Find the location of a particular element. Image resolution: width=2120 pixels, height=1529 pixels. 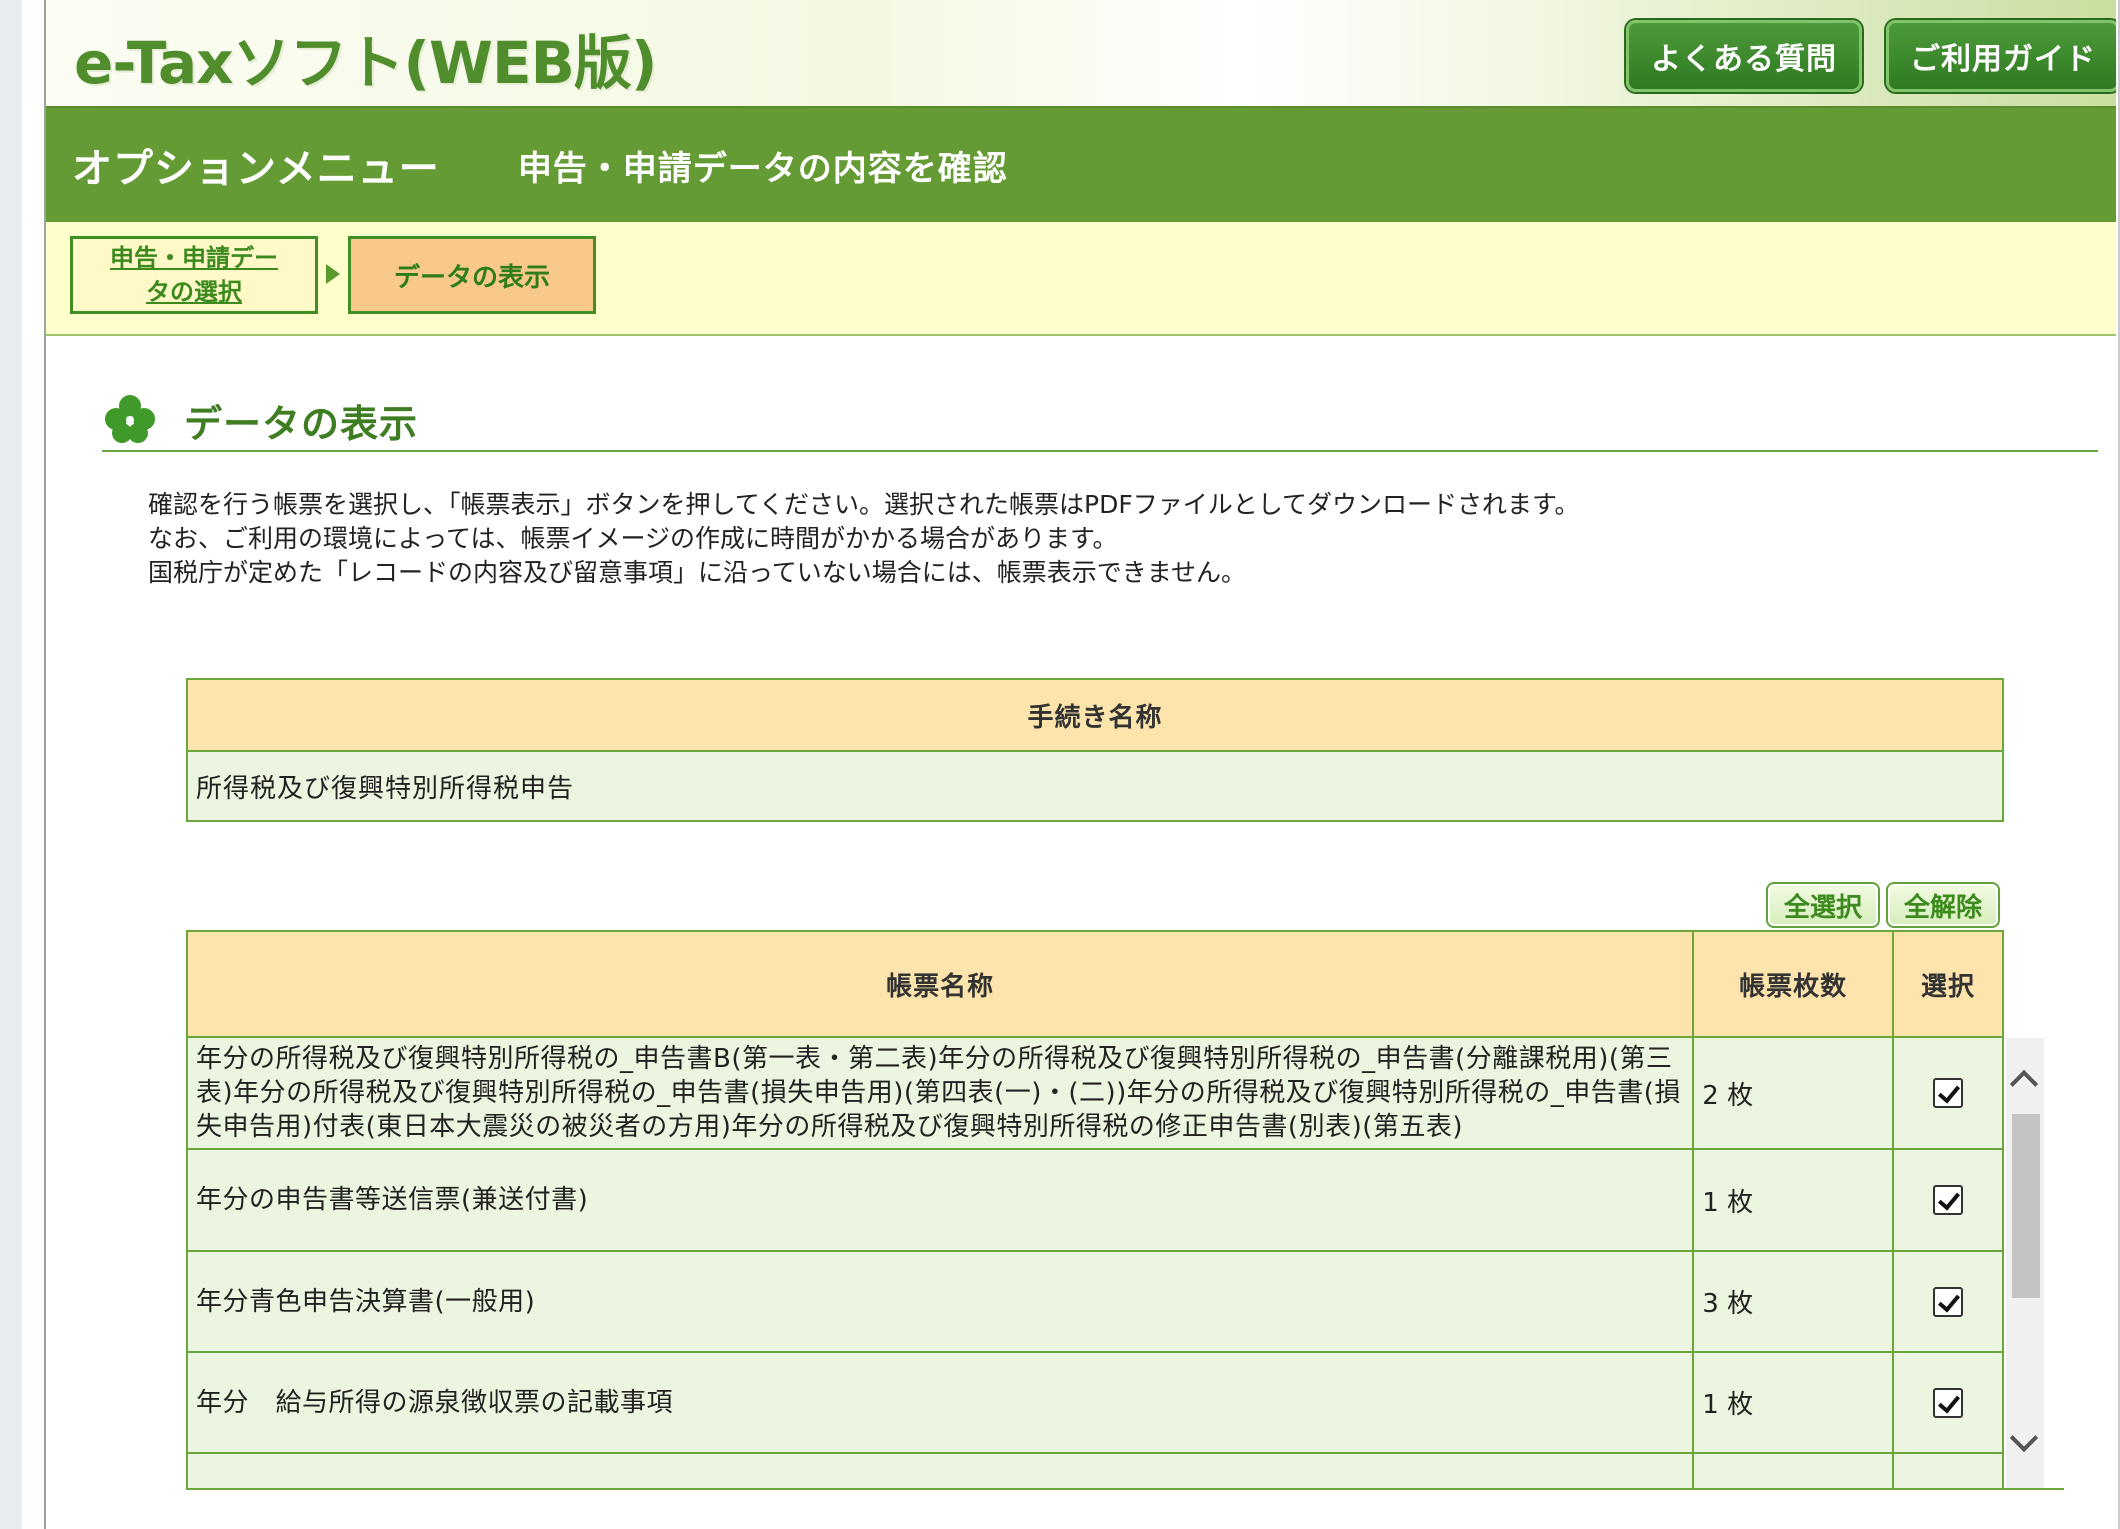

clover-icon is located at coordinates (130, 419).